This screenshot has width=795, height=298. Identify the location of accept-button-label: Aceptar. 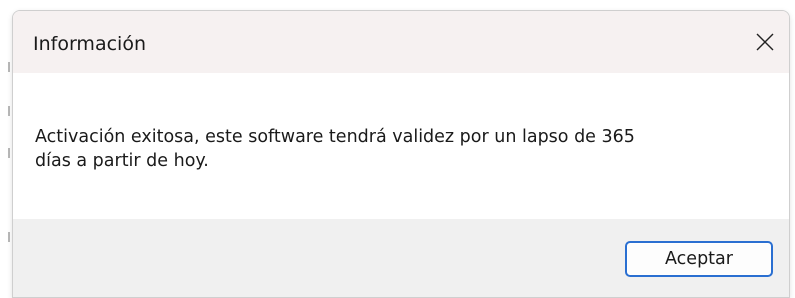
(699, 259).